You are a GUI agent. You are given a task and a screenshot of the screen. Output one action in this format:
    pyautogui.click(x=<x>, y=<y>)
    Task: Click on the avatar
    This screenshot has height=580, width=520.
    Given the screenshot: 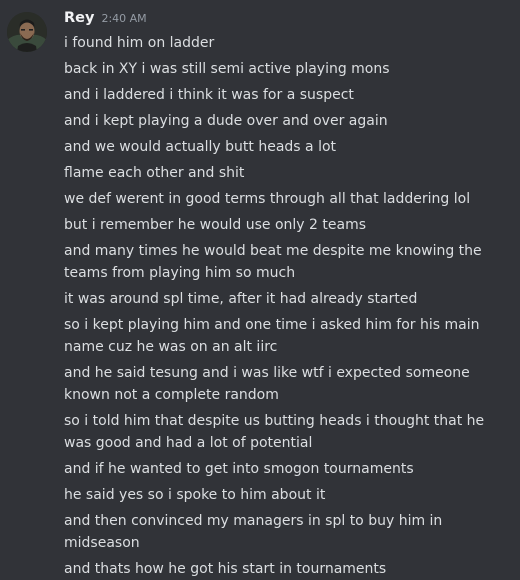 What is the action you would take?
    pyautogui.click(x=27, y=32)
    